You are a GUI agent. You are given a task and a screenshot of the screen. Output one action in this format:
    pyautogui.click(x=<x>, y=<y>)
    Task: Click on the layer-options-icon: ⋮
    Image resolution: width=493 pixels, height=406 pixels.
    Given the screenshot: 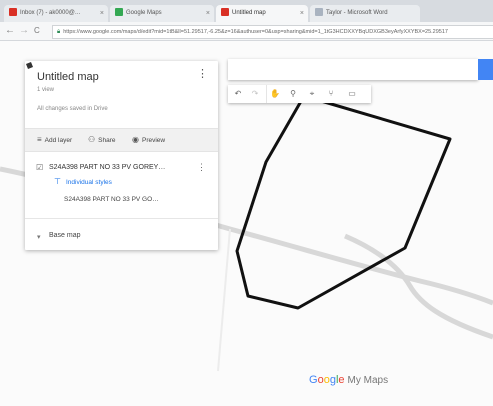 What is the action you would take?
    pyautogui.click(x=201, y=167)
    